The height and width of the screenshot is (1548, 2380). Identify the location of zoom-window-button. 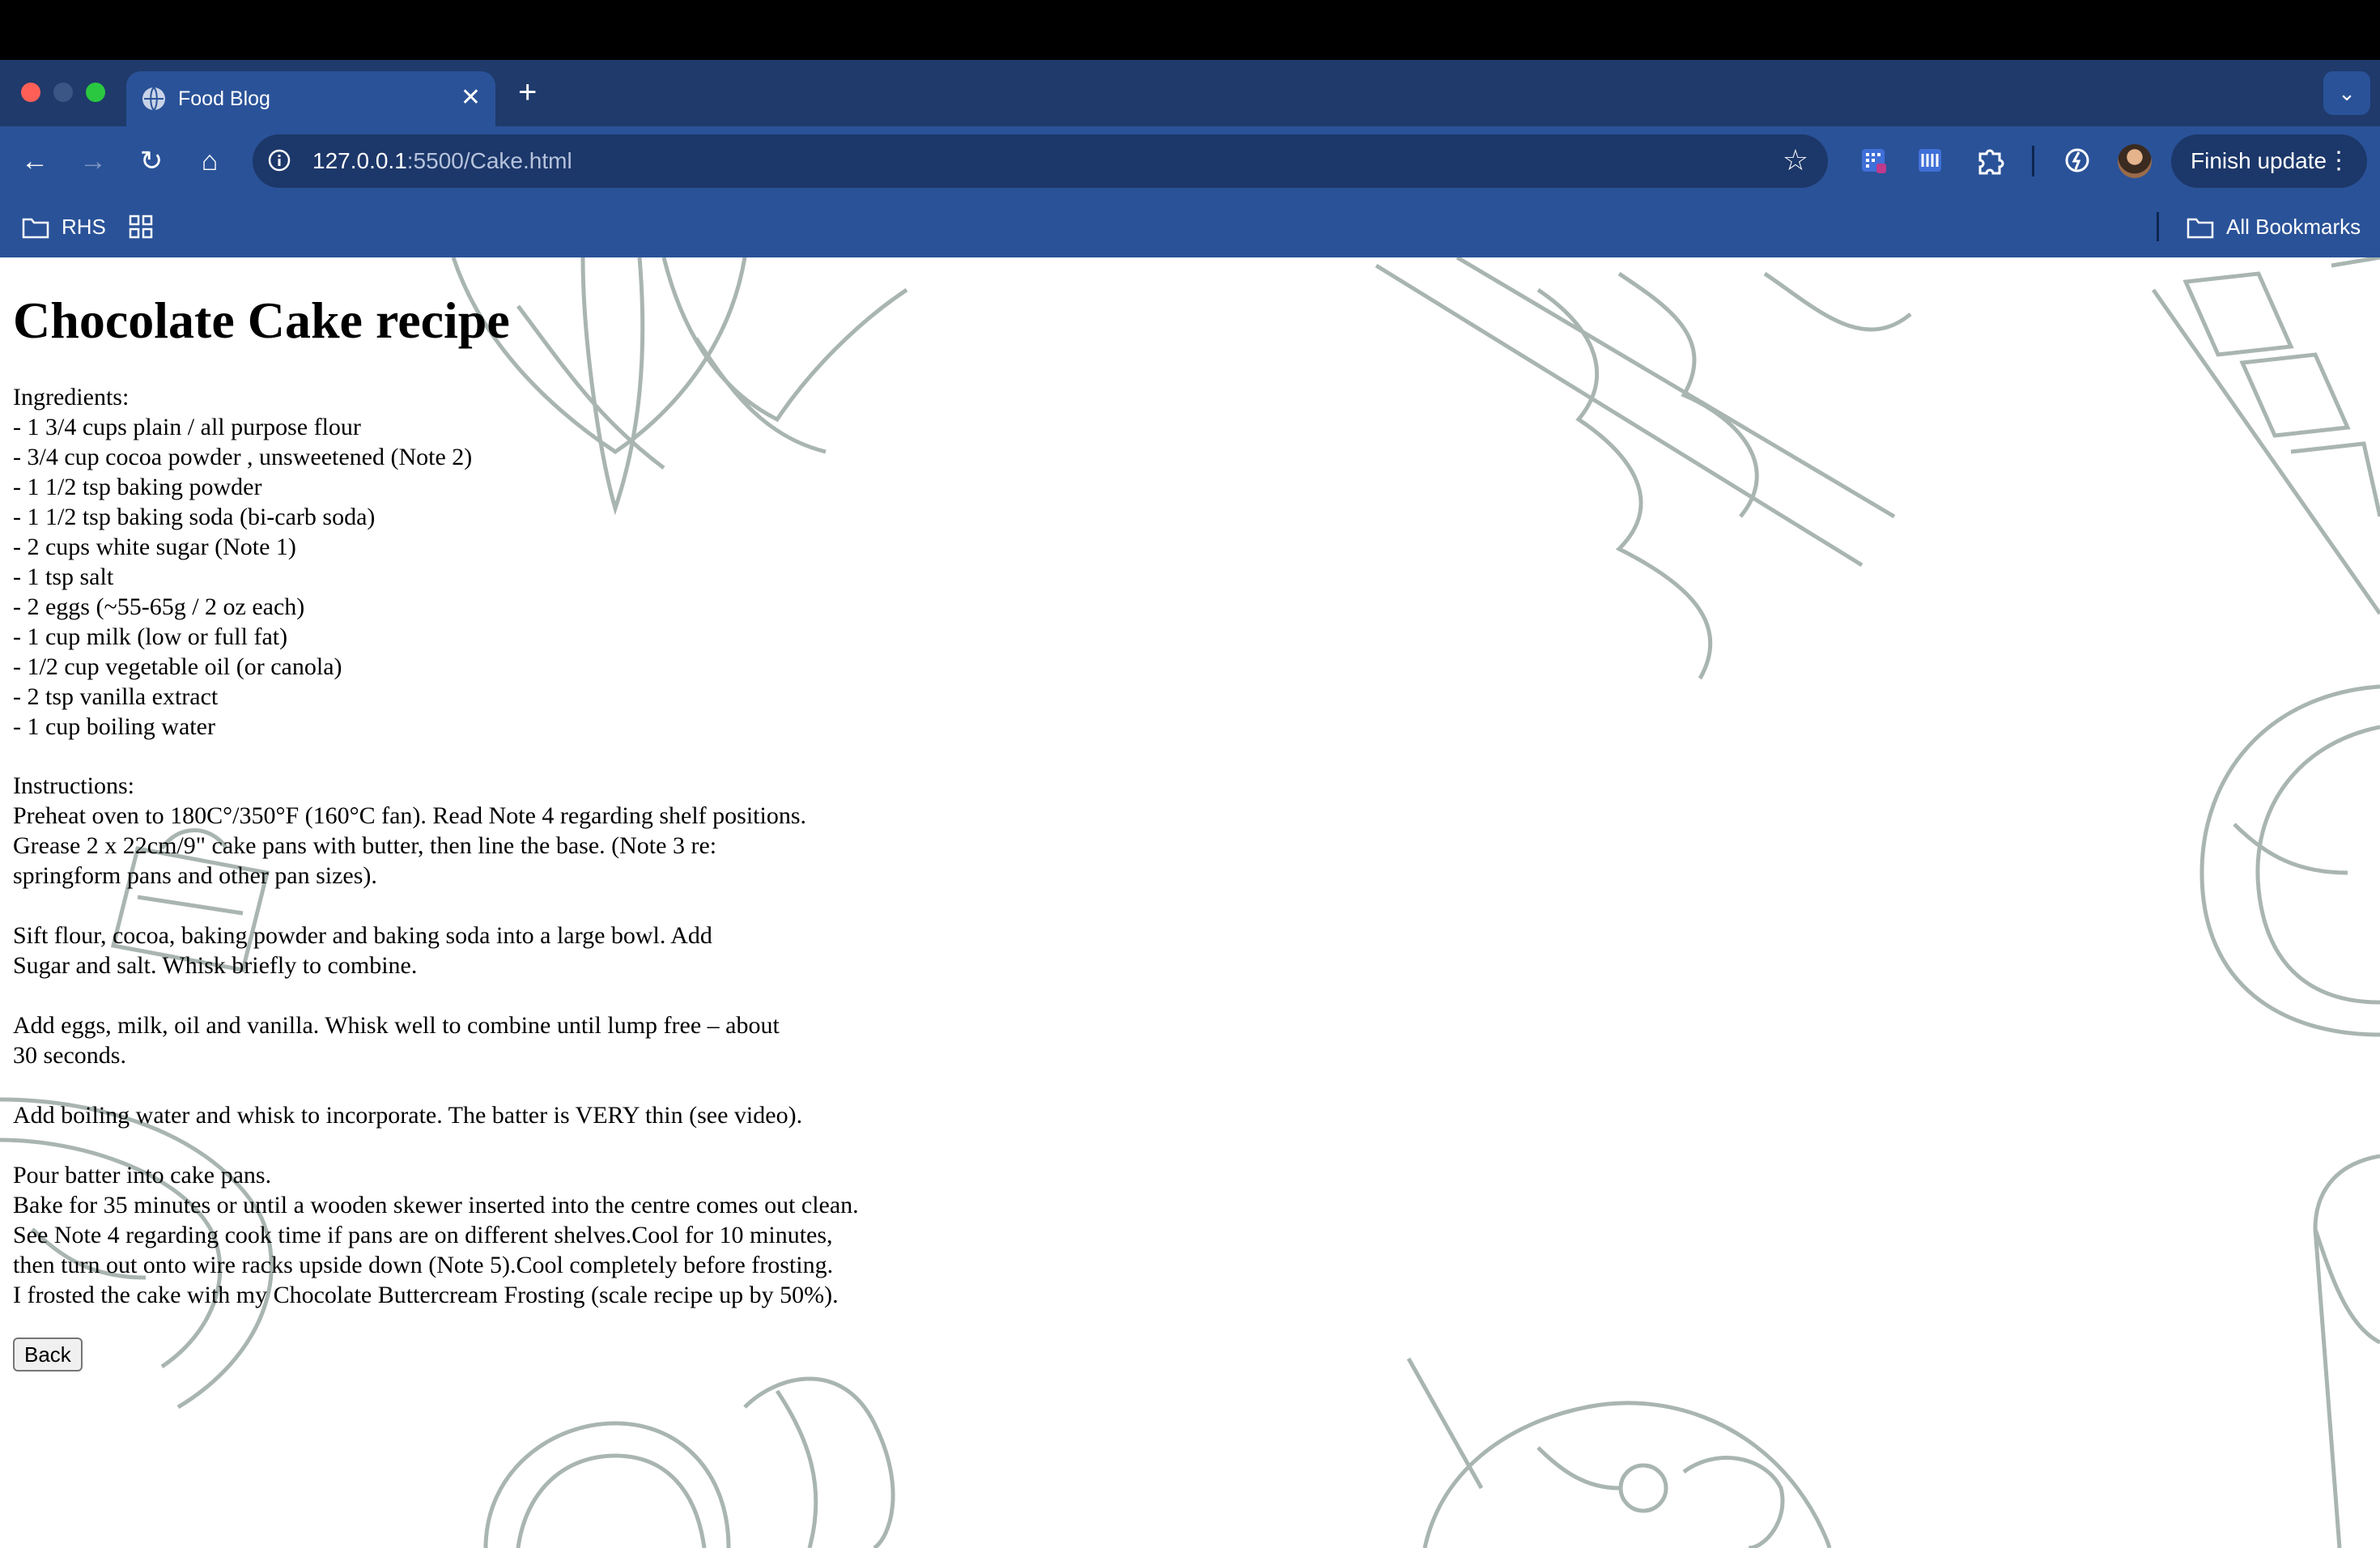
(95, 92).